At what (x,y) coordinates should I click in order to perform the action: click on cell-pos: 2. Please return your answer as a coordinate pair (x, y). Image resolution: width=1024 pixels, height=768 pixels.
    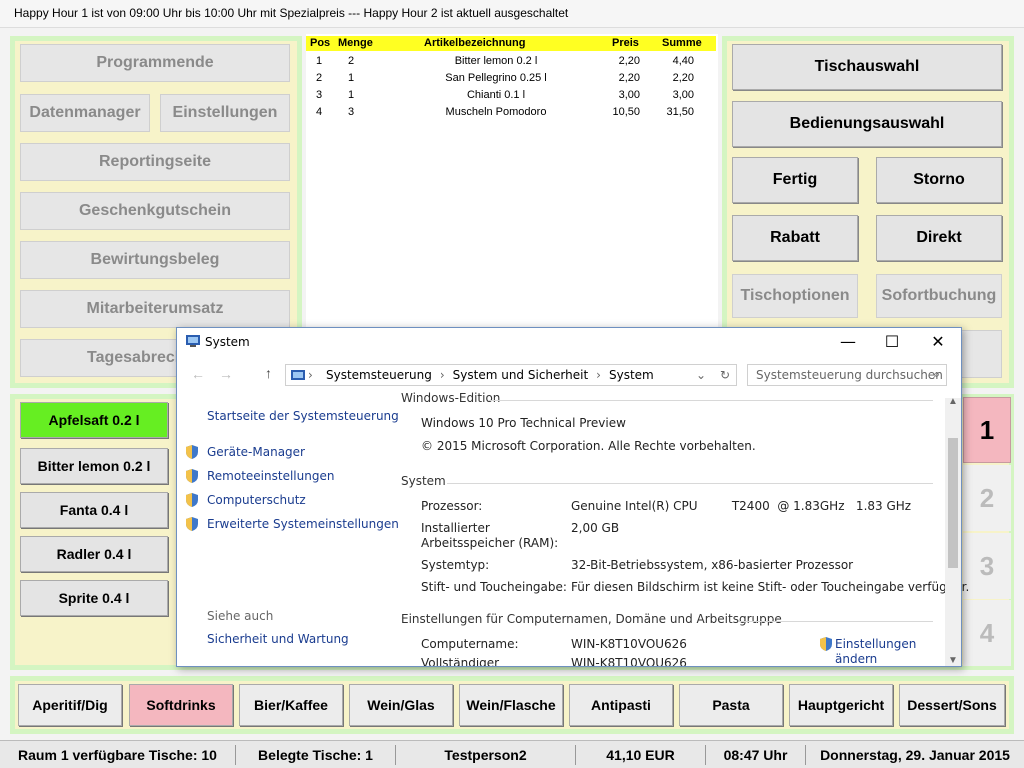
    Looking at the image, I should click on (319, 78).